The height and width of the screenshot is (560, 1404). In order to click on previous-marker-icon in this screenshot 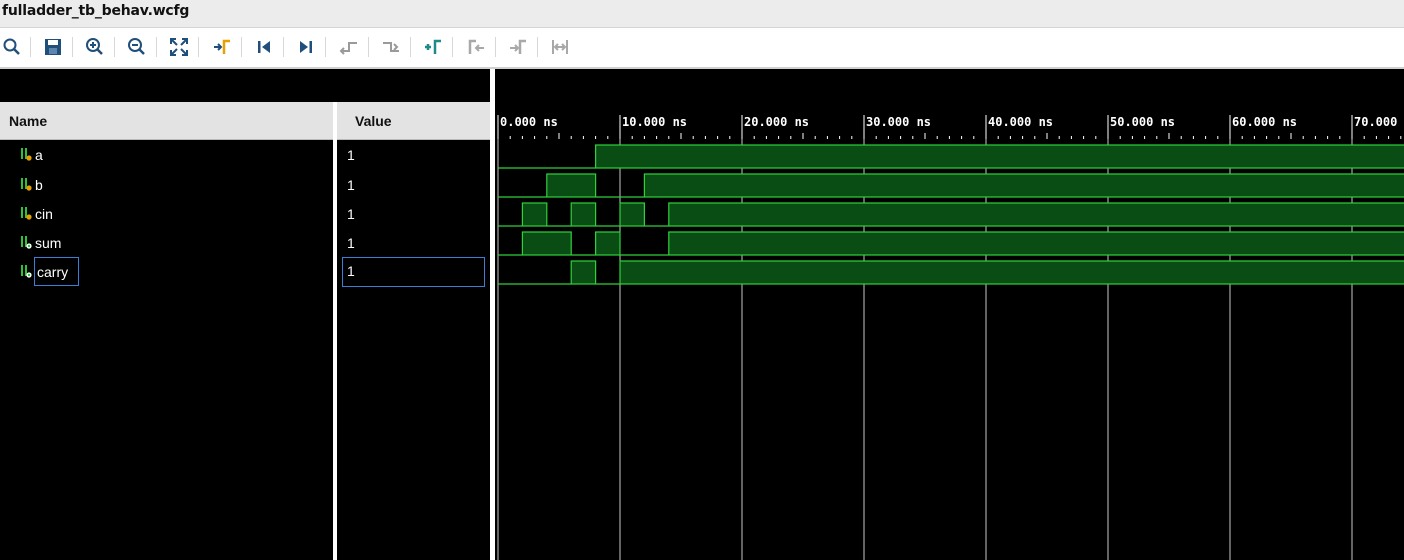, I will do `click(476, 47)`.